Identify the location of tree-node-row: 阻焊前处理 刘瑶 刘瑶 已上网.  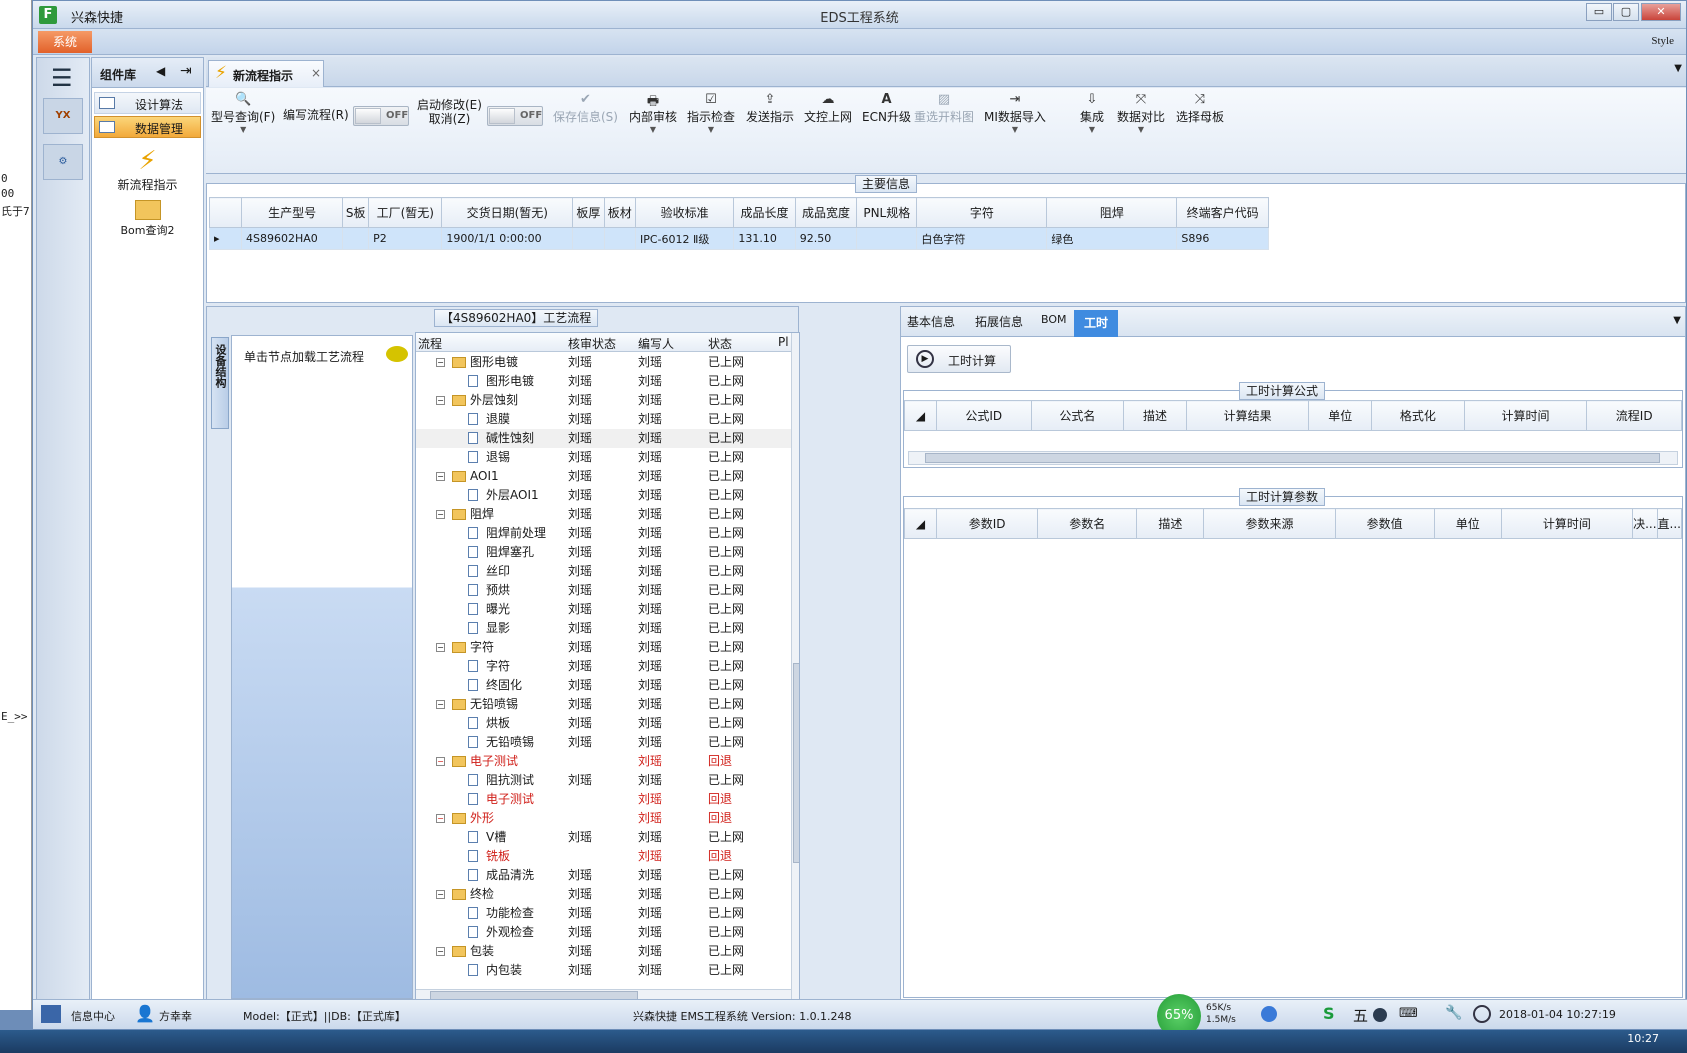
(603, 533).